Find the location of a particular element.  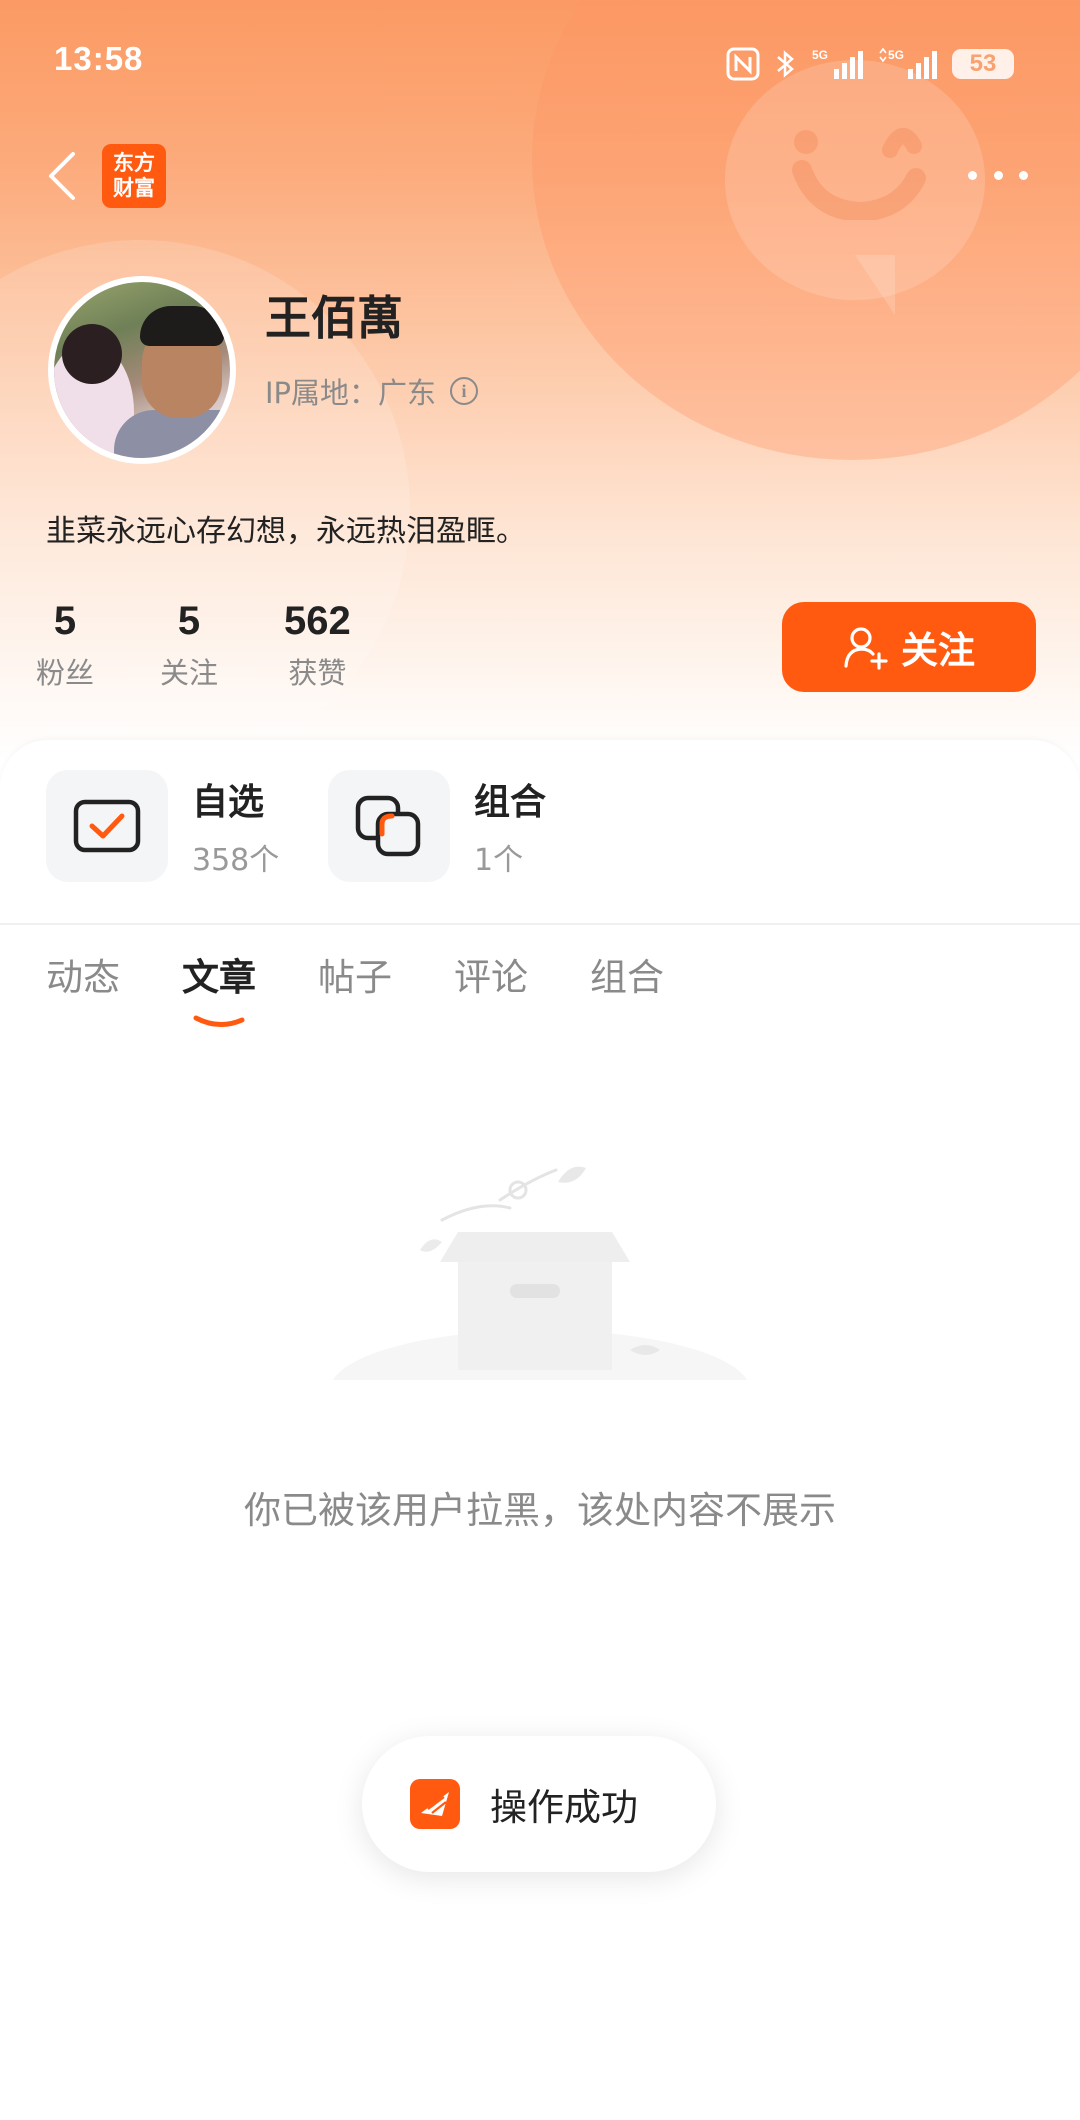

tab-articles: 文章 is located at coordinates (219, 988).